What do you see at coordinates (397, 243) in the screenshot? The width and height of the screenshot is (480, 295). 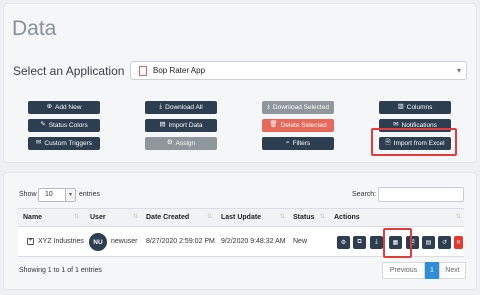 I see `highlight-box-excel-action` at bounding box center [397, 243].